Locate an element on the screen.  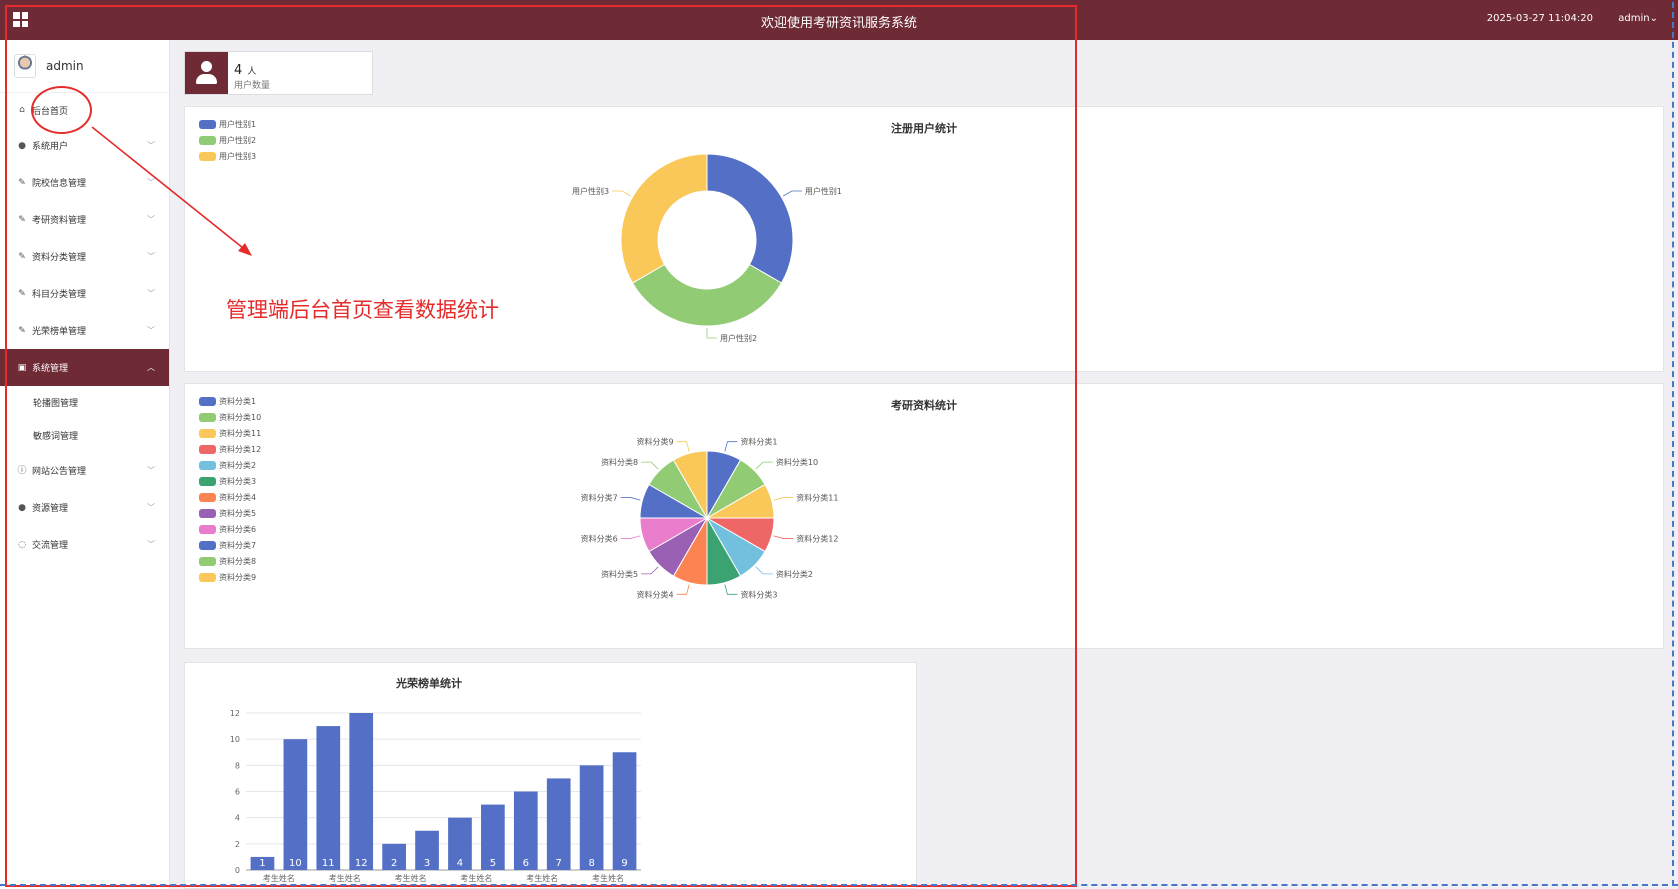
edit-icon: ✎ is located at coordinates (22, 330).